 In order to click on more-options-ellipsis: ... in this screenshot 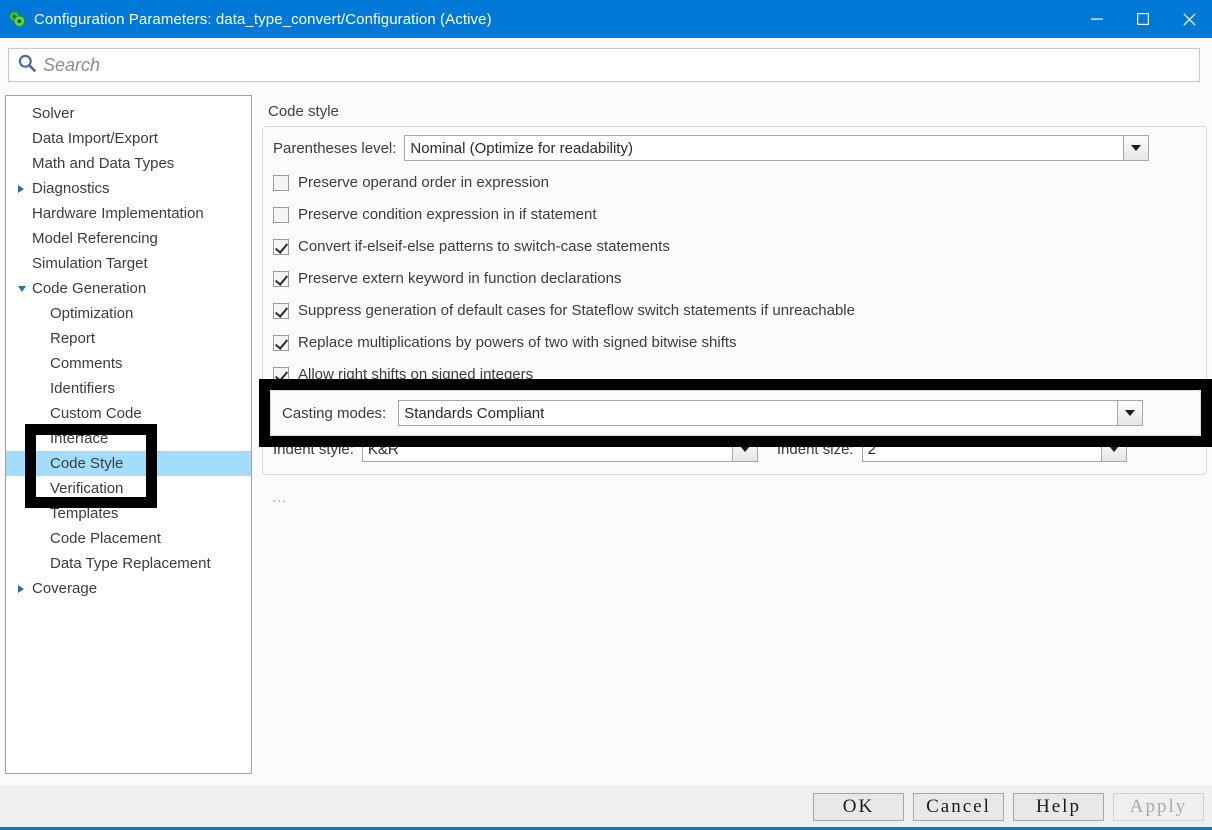, I will do `click(739, 497)`.